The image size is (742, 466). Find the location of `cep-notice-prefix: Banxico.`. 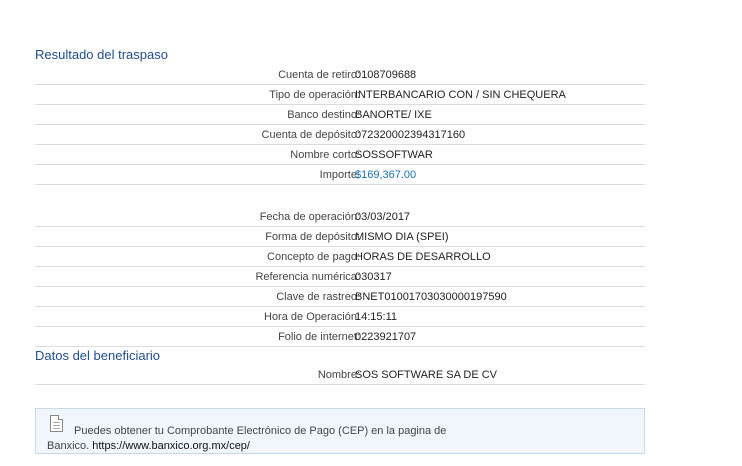

cep-notice-prefix: Banxico. is located at coordinates (70, 446).